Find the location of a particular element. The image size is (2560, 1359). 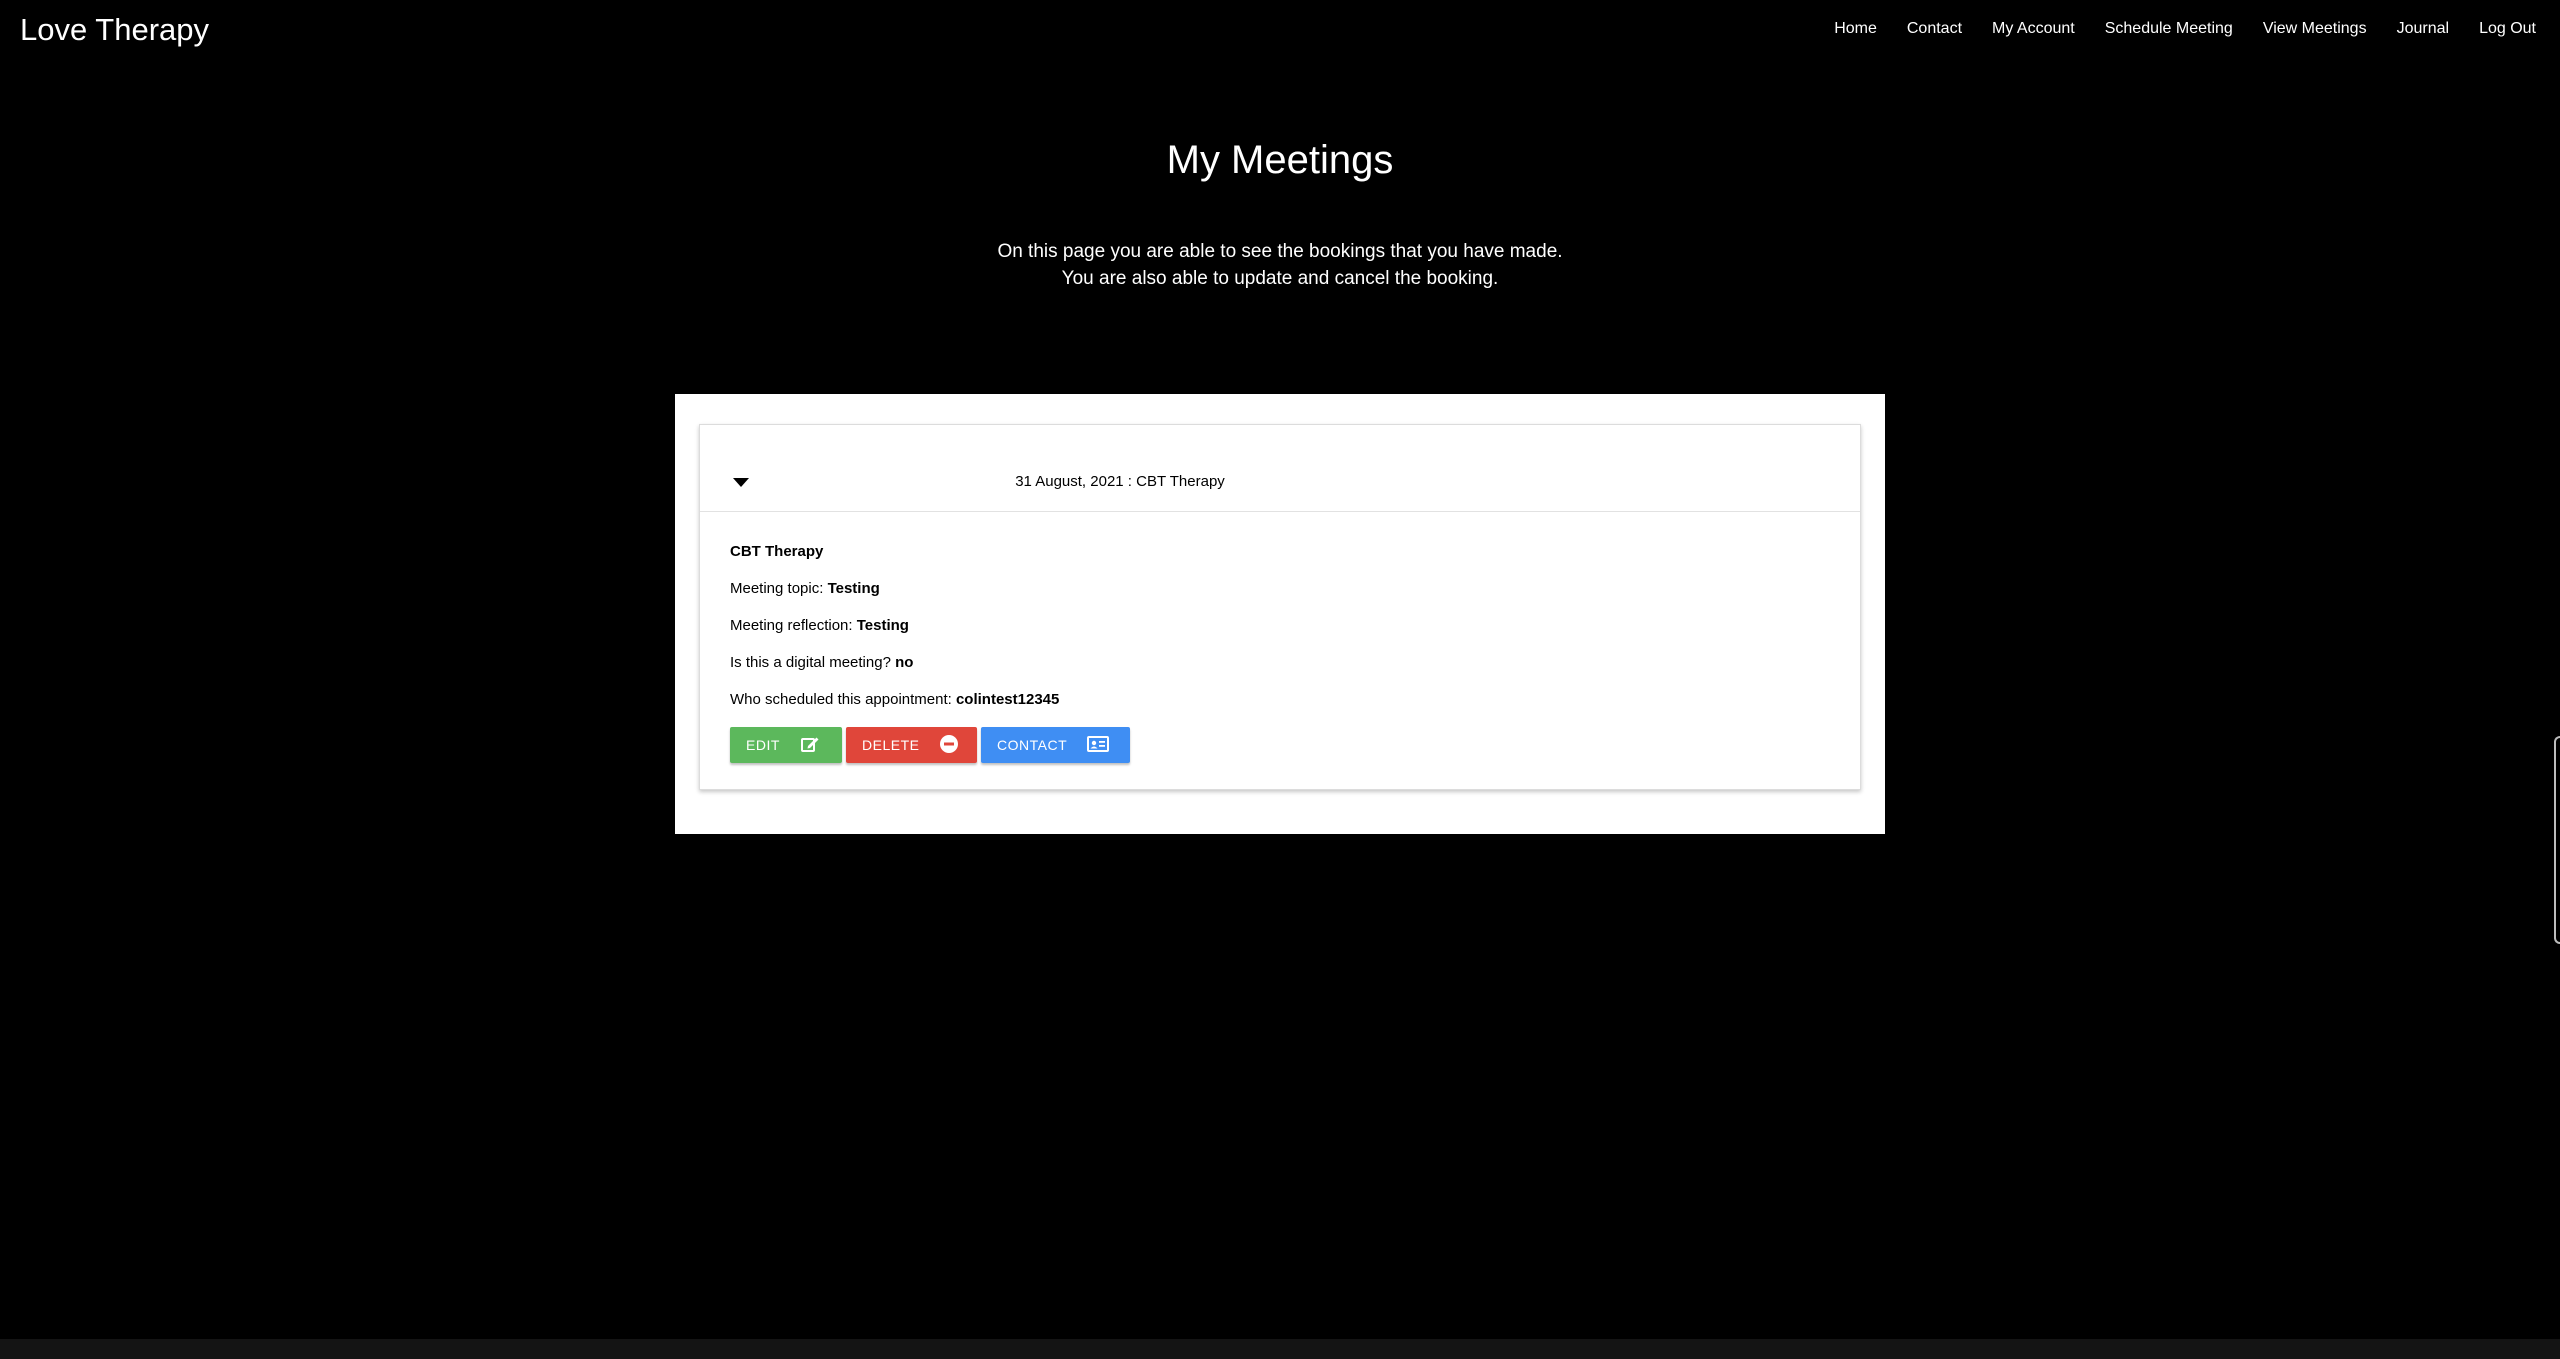

page-title: My Meetings is located at coordinates (1280, 160).